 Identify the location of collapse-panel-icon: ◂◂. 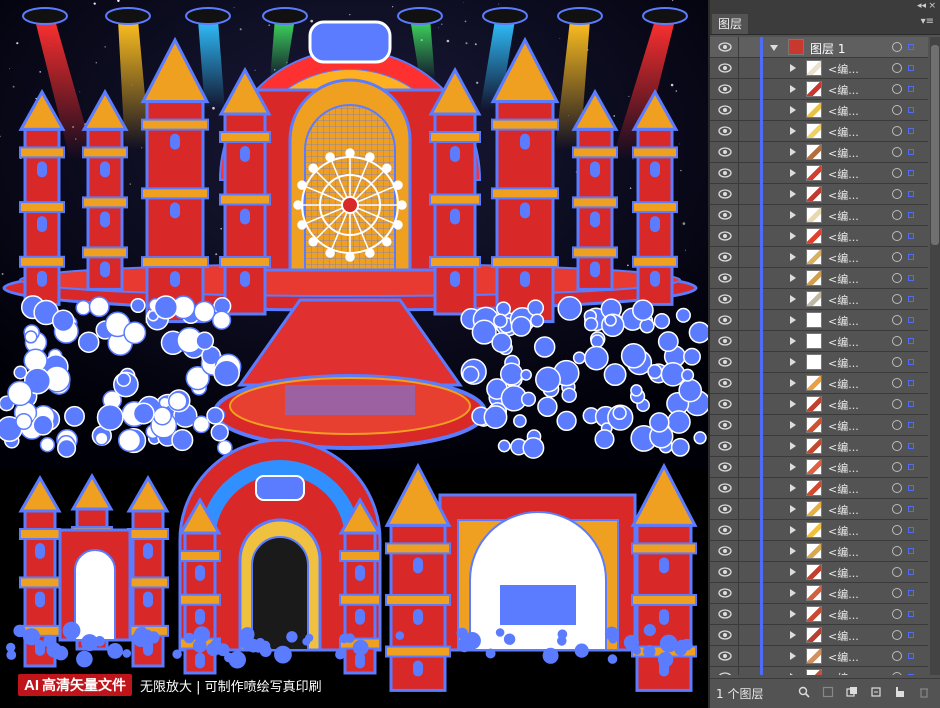
(921, 6).